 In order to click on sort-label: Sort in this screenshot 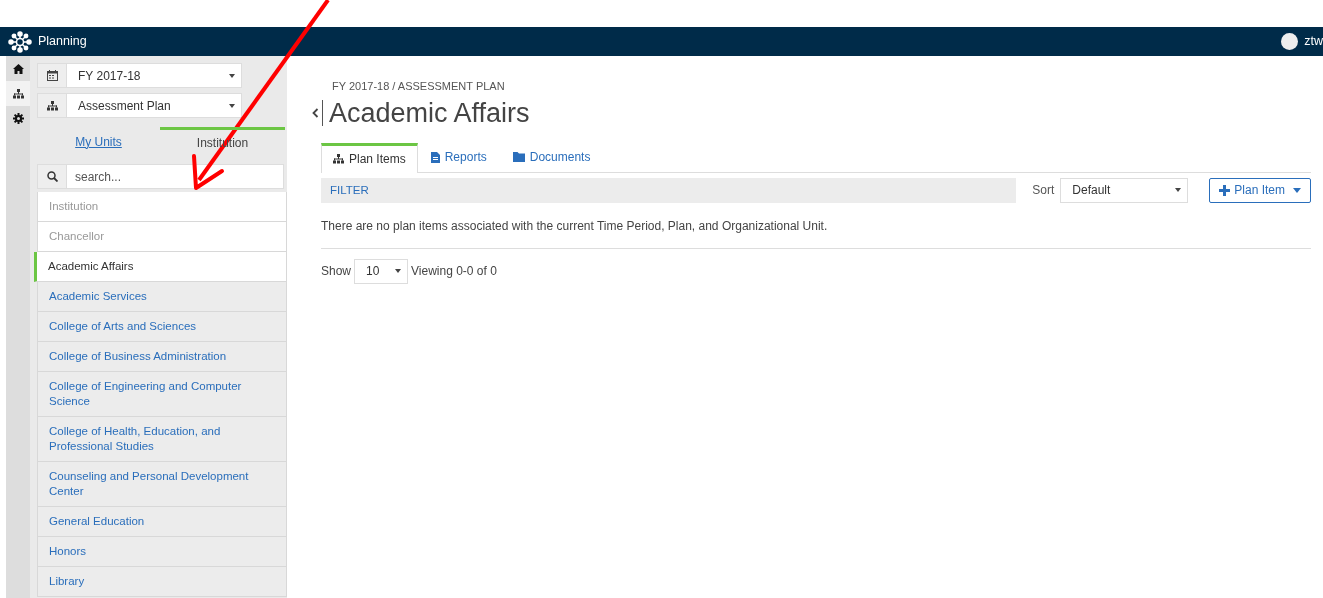, I will do `click(1043, 191)`.